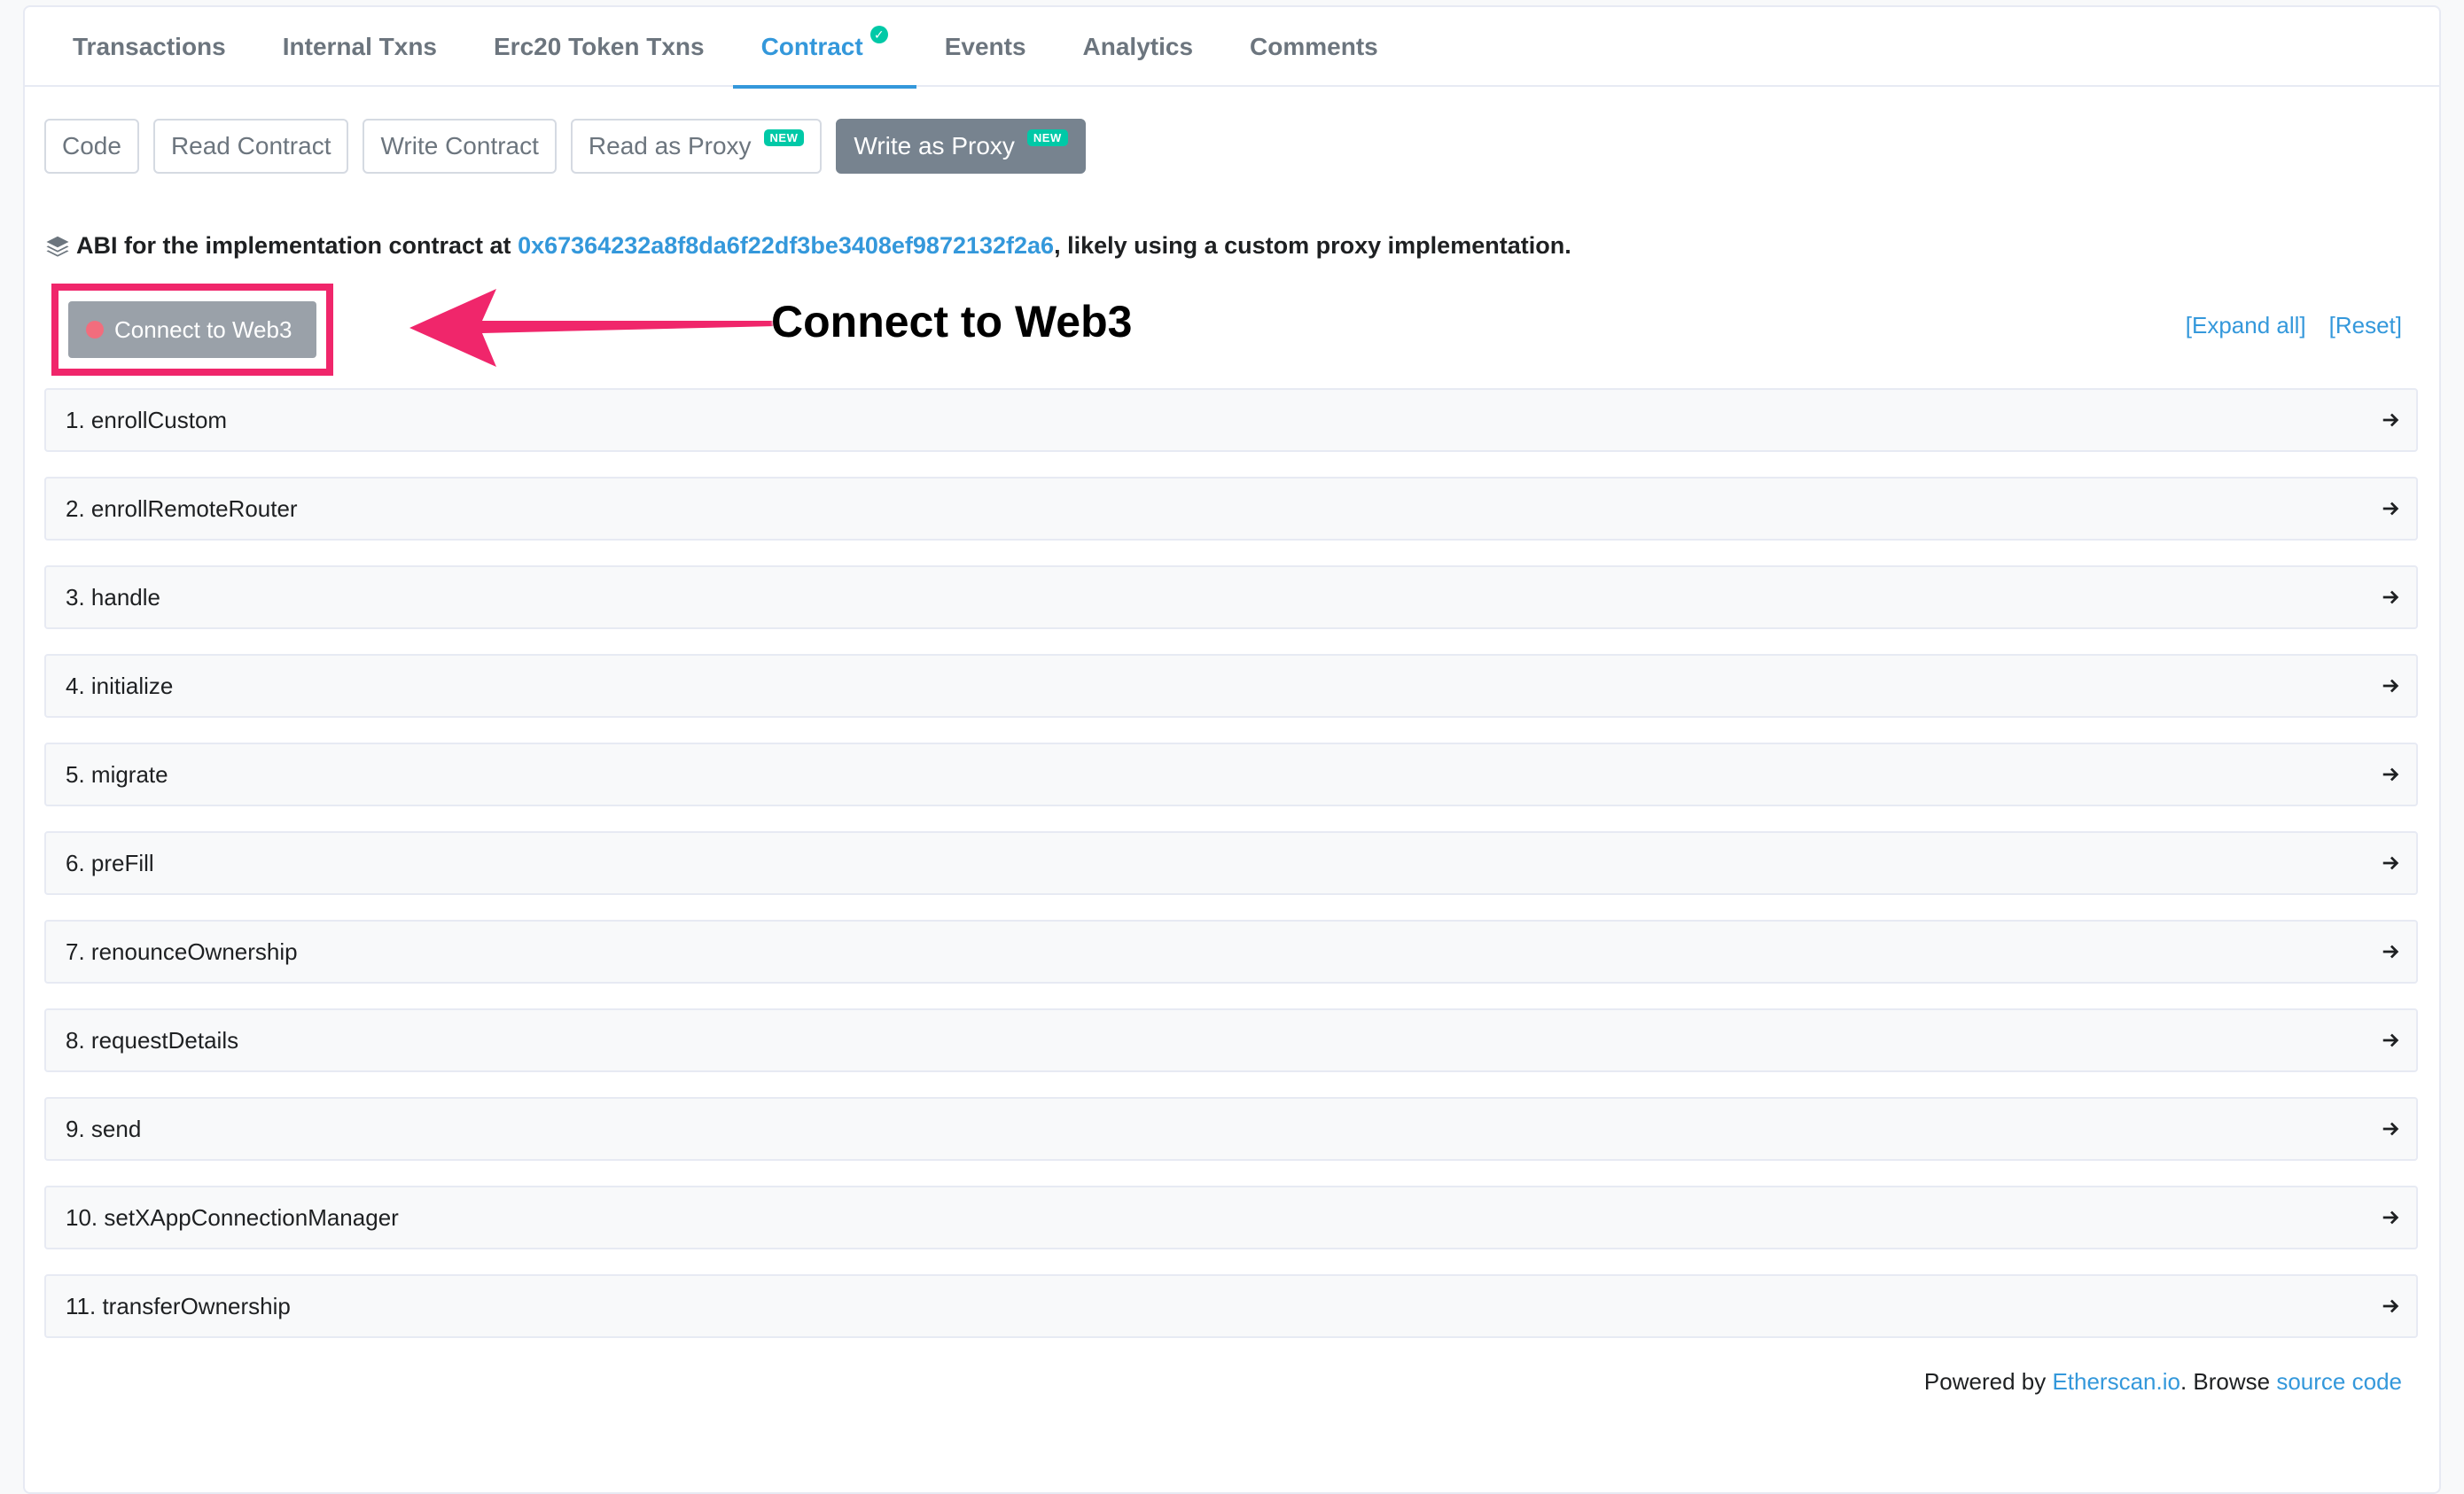  What do you see at coordinates (1231, 1217) in the screenshot?
I see `function-row: 10. setXAppConnectionManager` at bounding box center [1231, 1217].